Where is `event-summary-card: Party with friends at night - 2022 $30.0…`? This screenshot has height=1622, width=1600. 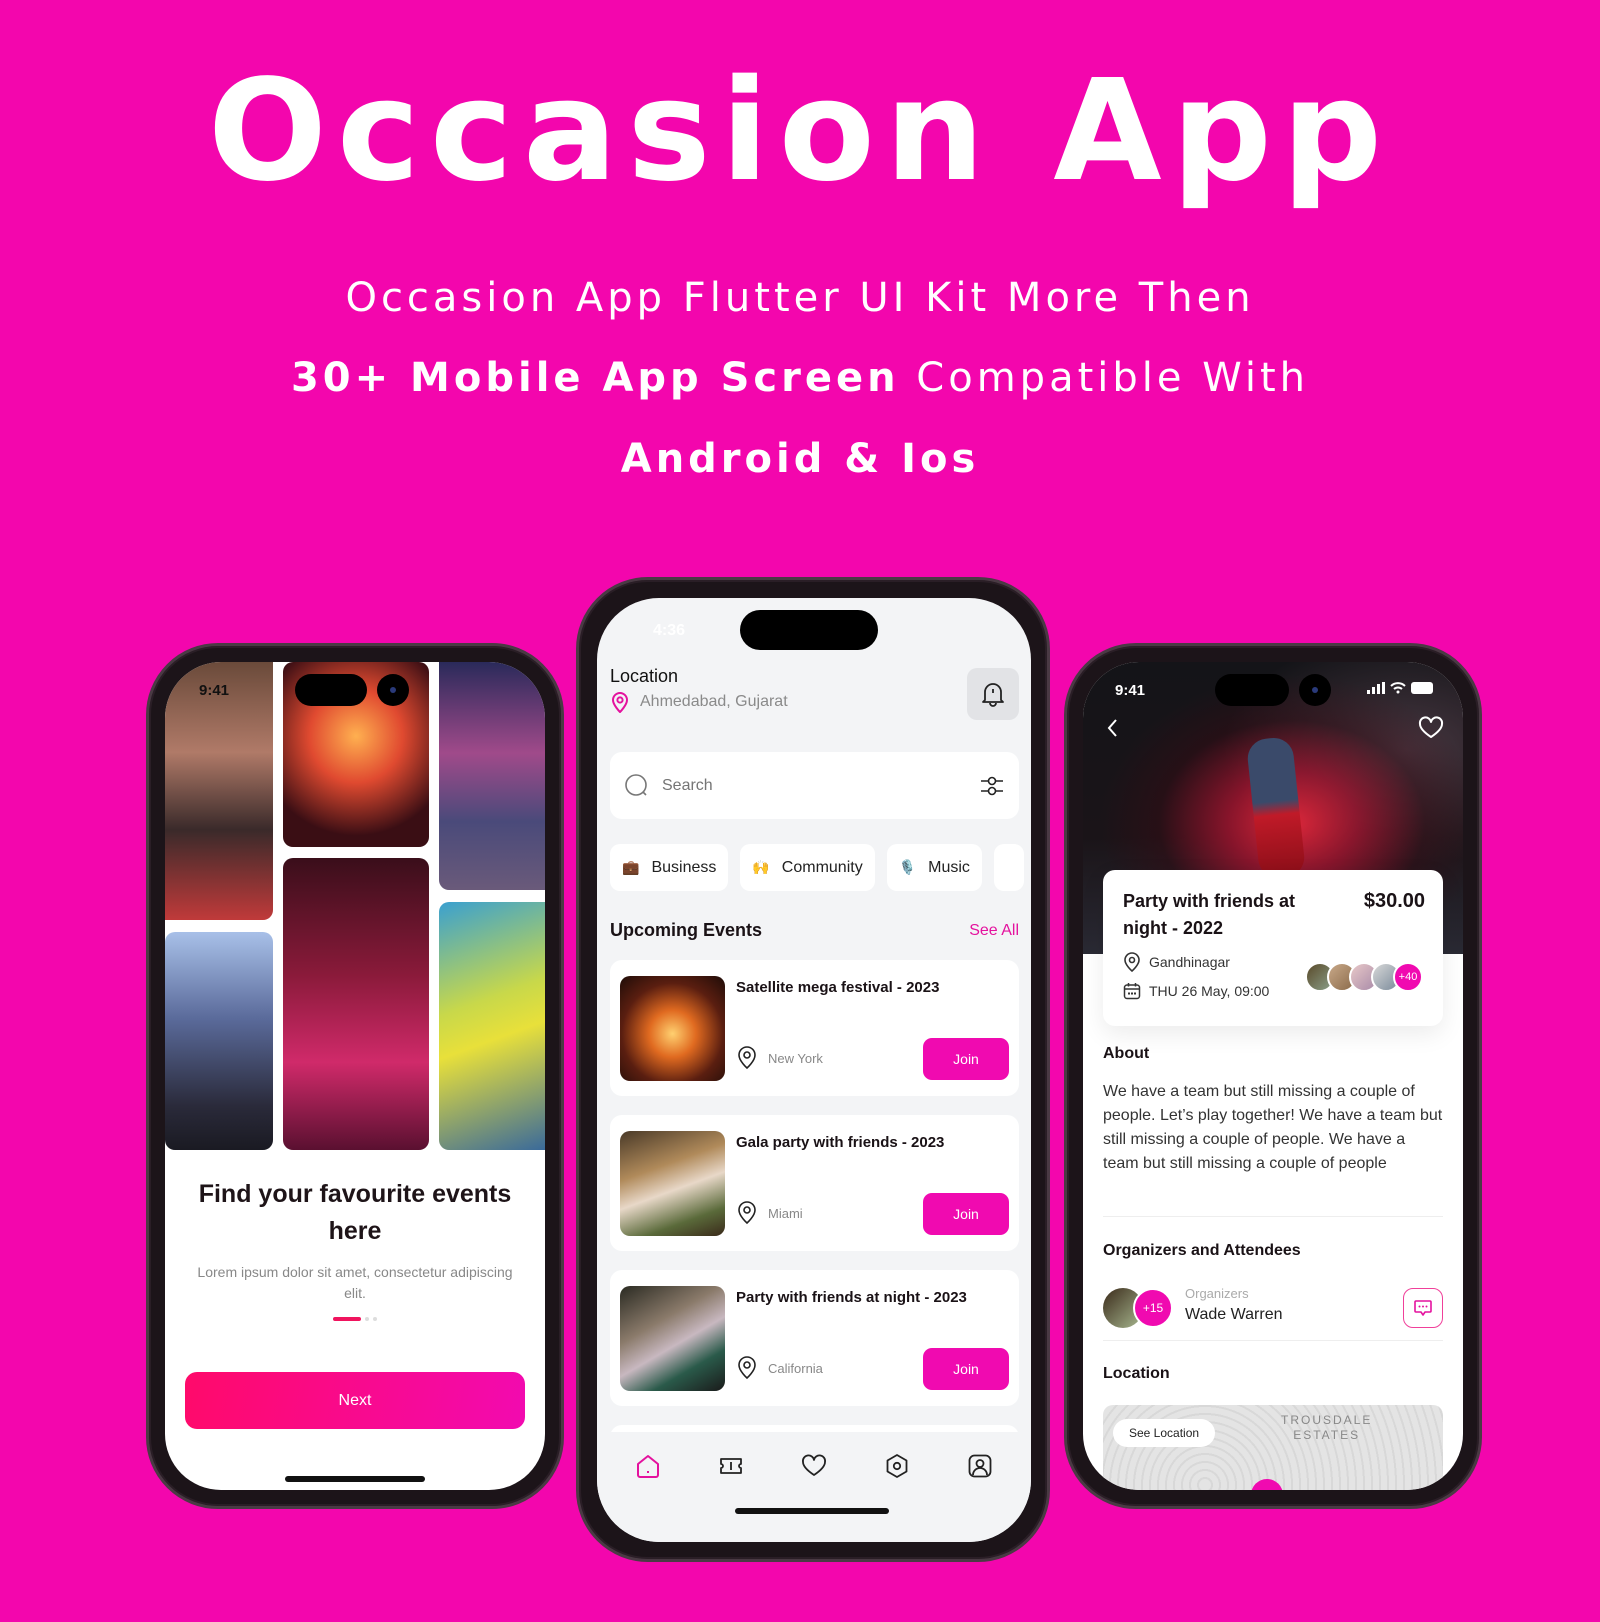 event-summary-card: Party with friends at night - 2022 $30.0… is located at coordinates (1273, 948).